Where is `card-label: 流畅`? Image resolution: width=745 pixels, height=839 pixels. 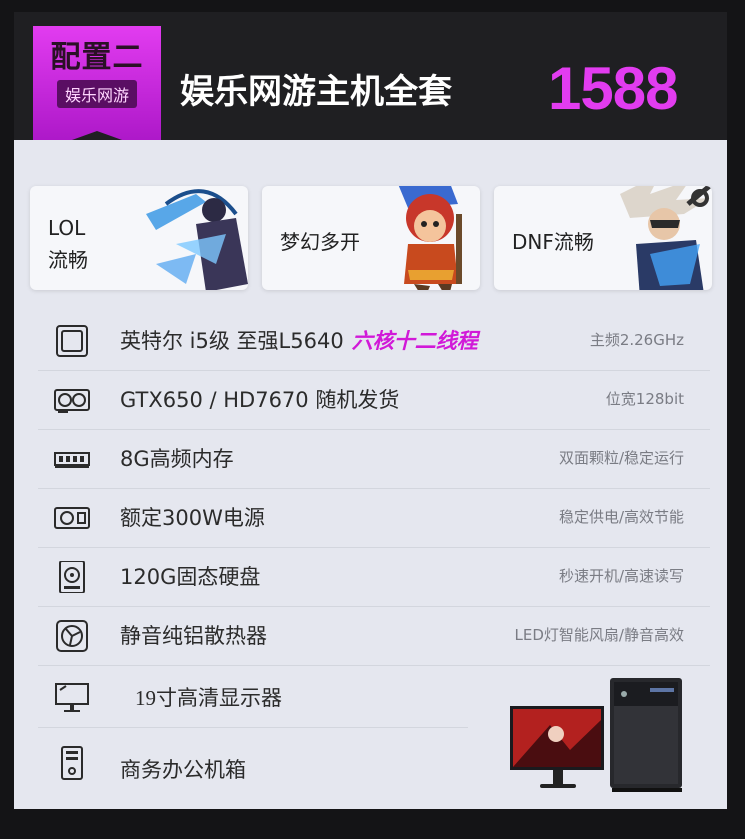 card-label: 流畅 is located at coordinates (68, 260).